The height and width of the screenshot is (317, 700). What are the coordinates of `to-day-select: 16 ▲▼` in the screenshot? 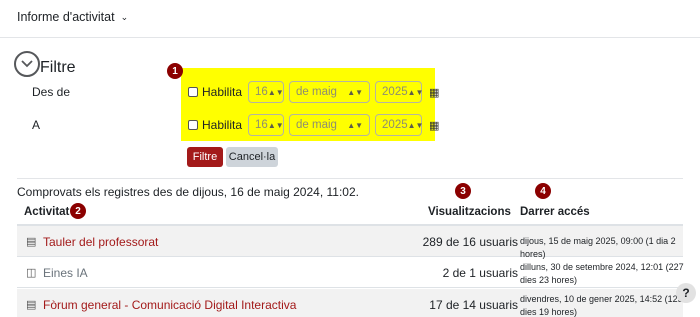 It's located at (266, 125).